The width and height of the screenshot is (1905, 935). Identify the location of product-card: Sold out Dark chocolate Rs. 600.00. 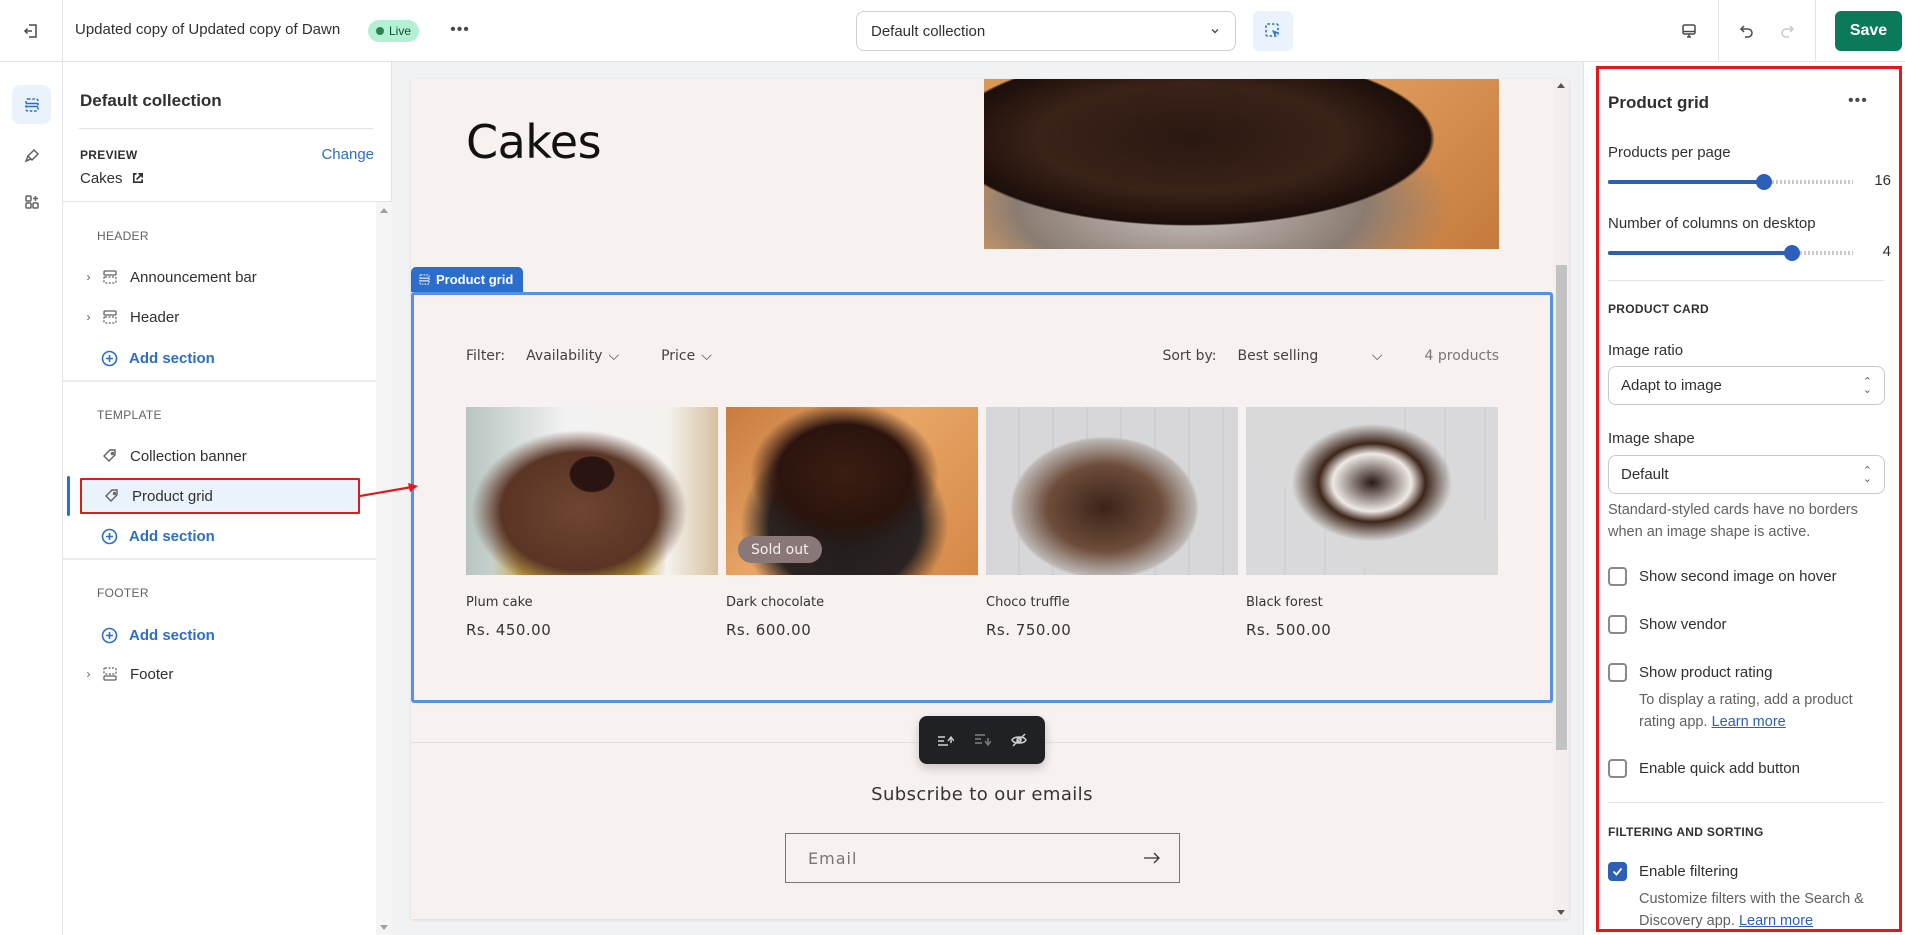
(852, 523).